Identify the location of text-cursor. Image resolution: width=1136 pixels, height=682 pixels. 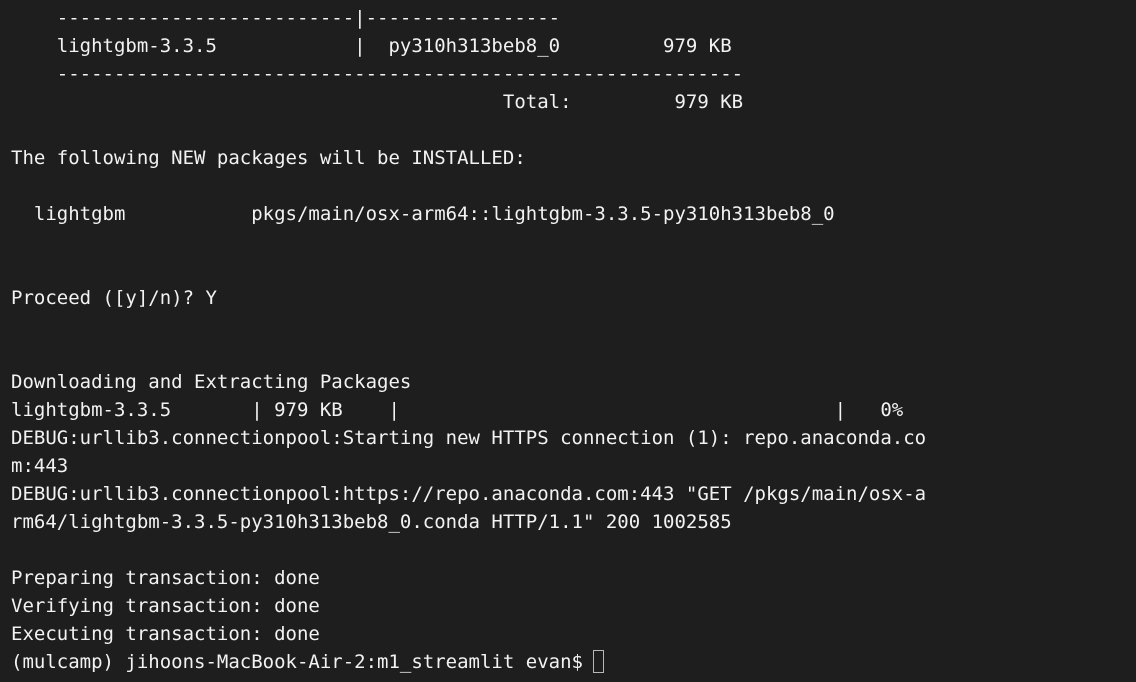
(598, 661).